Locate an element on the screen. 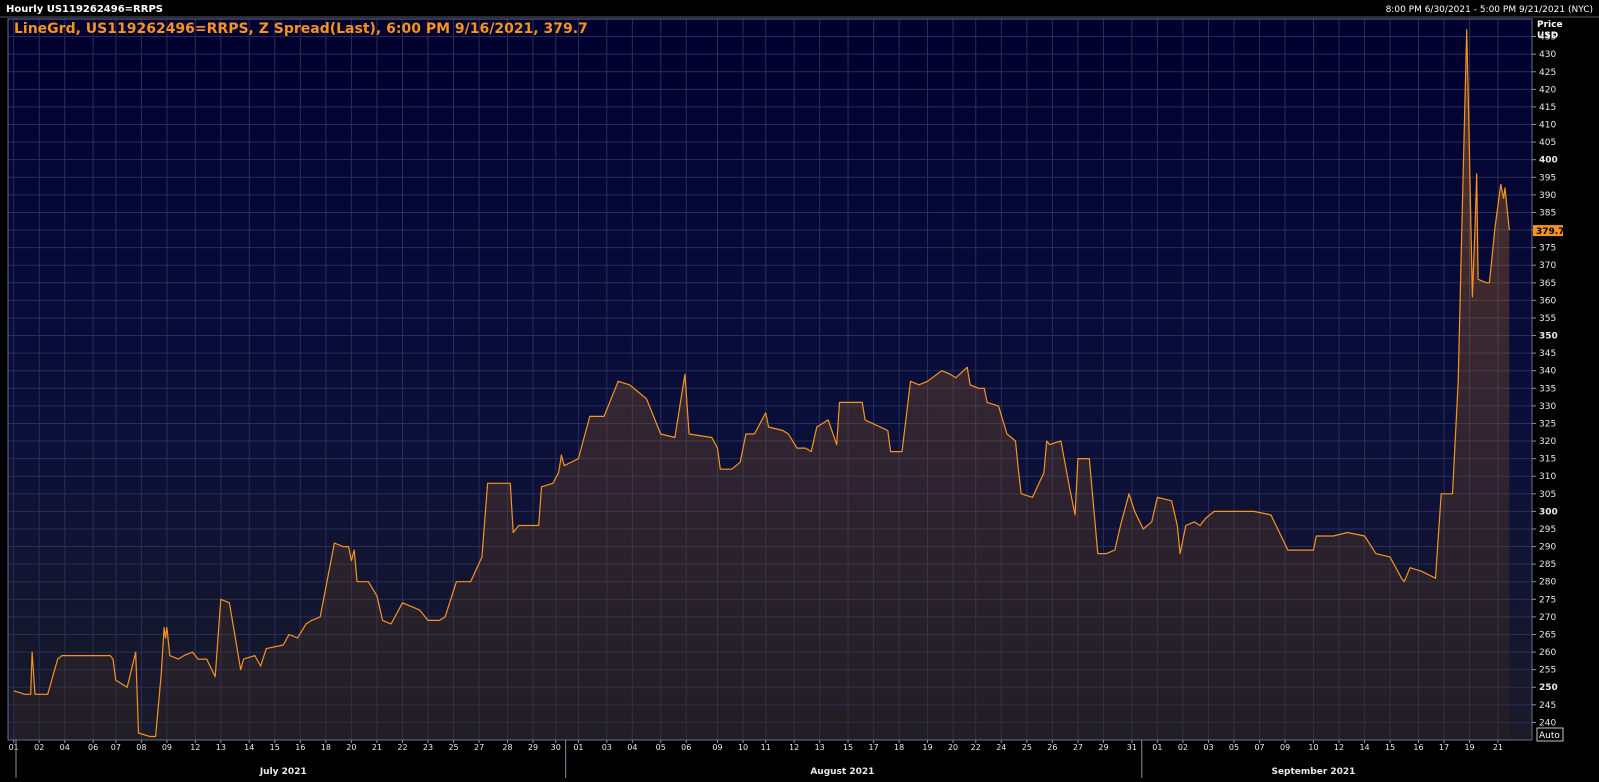 Image resolution: width=1599 pixels, height=782 pixels. y-tick-label: 265 is located at coordinates (1547, 635).